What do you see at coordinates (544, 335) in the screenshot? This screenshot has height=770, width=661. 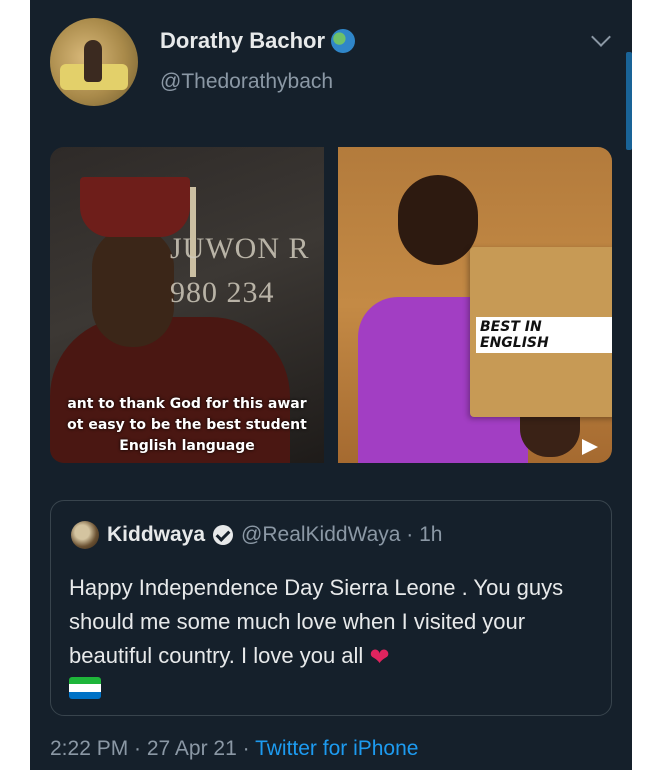 I see `image-label: BEST IN ENGLISH` at bounding box center [544, 335].